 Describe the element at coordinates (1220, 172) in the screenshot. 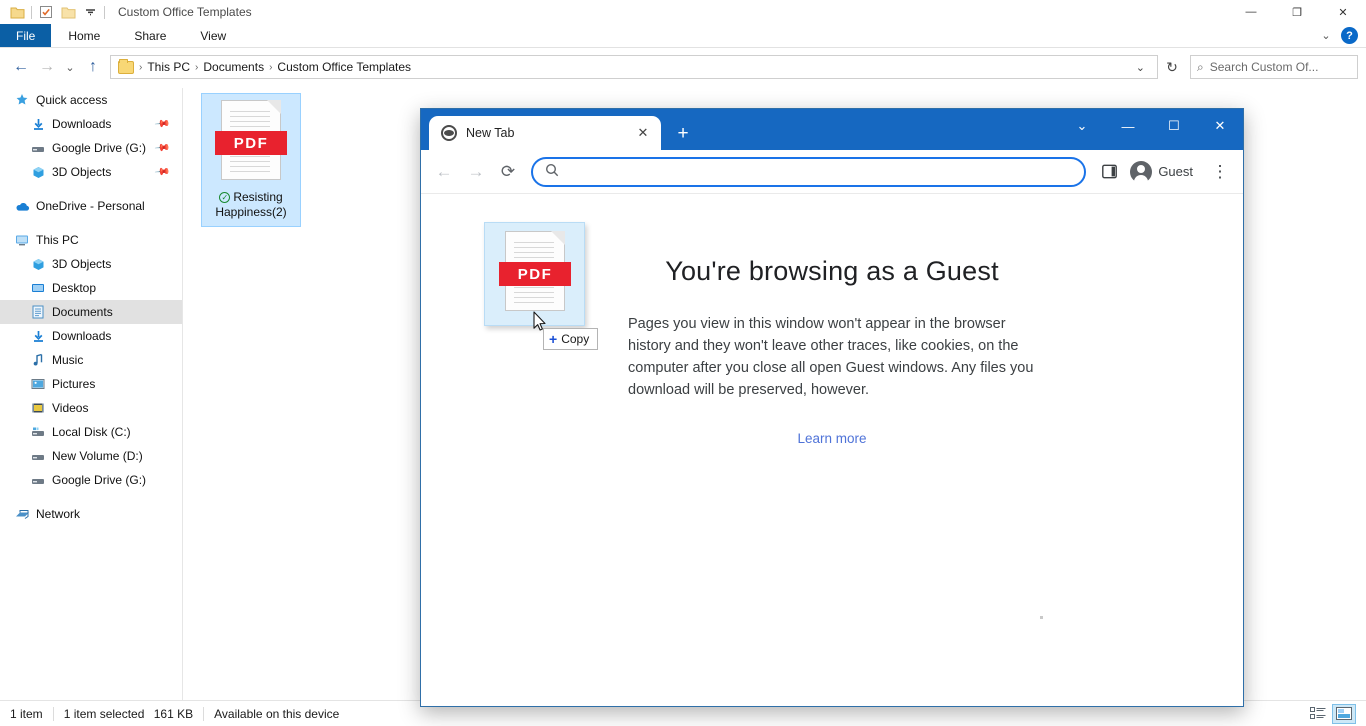

I see `browser-menu-icon: ⋮` at that location.